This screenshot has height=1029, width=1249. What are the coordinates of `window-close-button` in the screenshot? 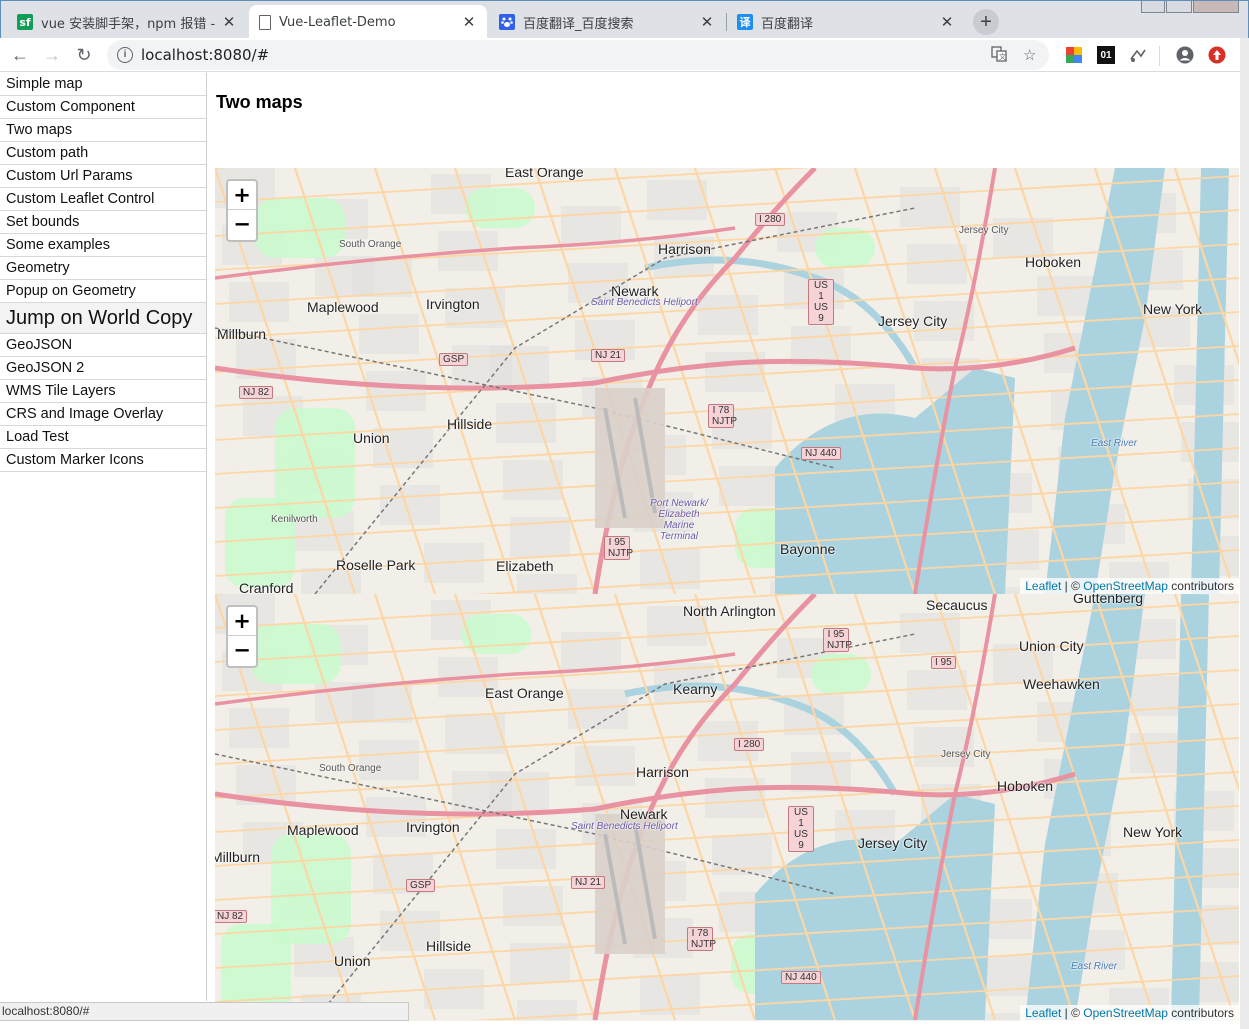 It's located at (1216, 7).